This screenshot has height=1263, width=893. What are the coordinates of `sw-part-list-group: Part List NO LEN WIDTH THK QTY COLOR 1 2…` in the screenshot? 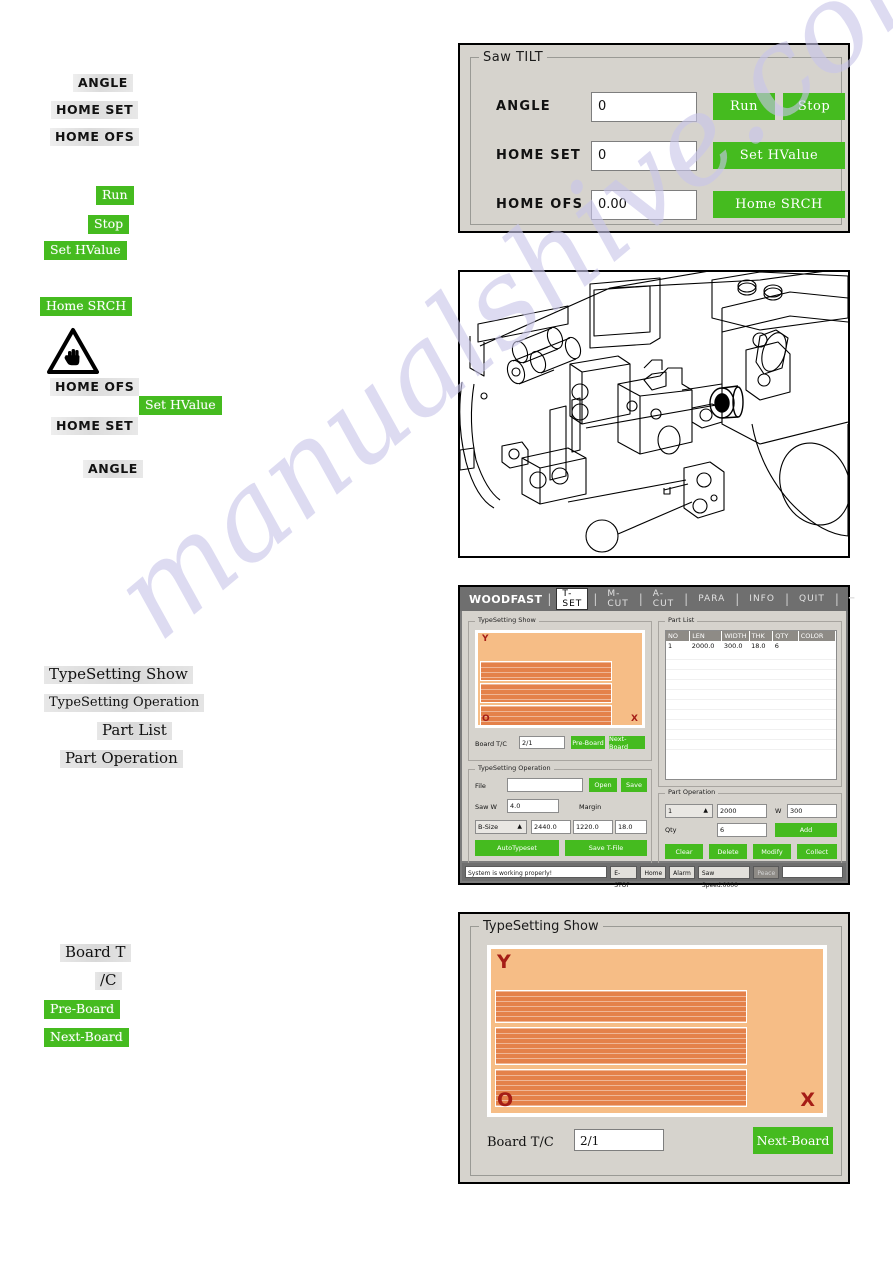 It's located at (750, 701).